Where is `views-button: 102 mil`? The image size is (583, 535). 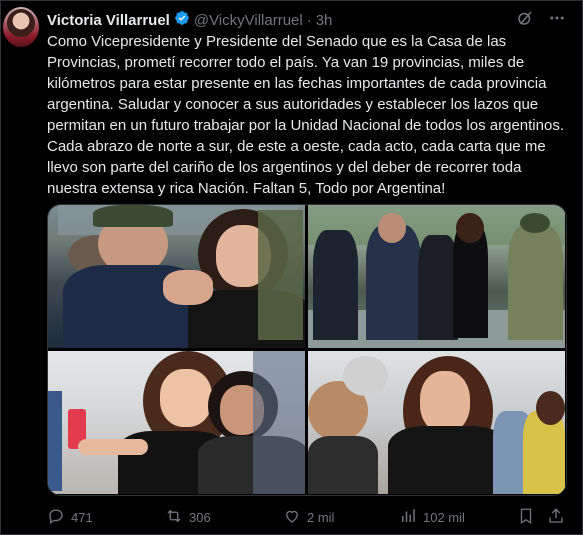 views-button: 102 mil is located at coordinates (432, 517).